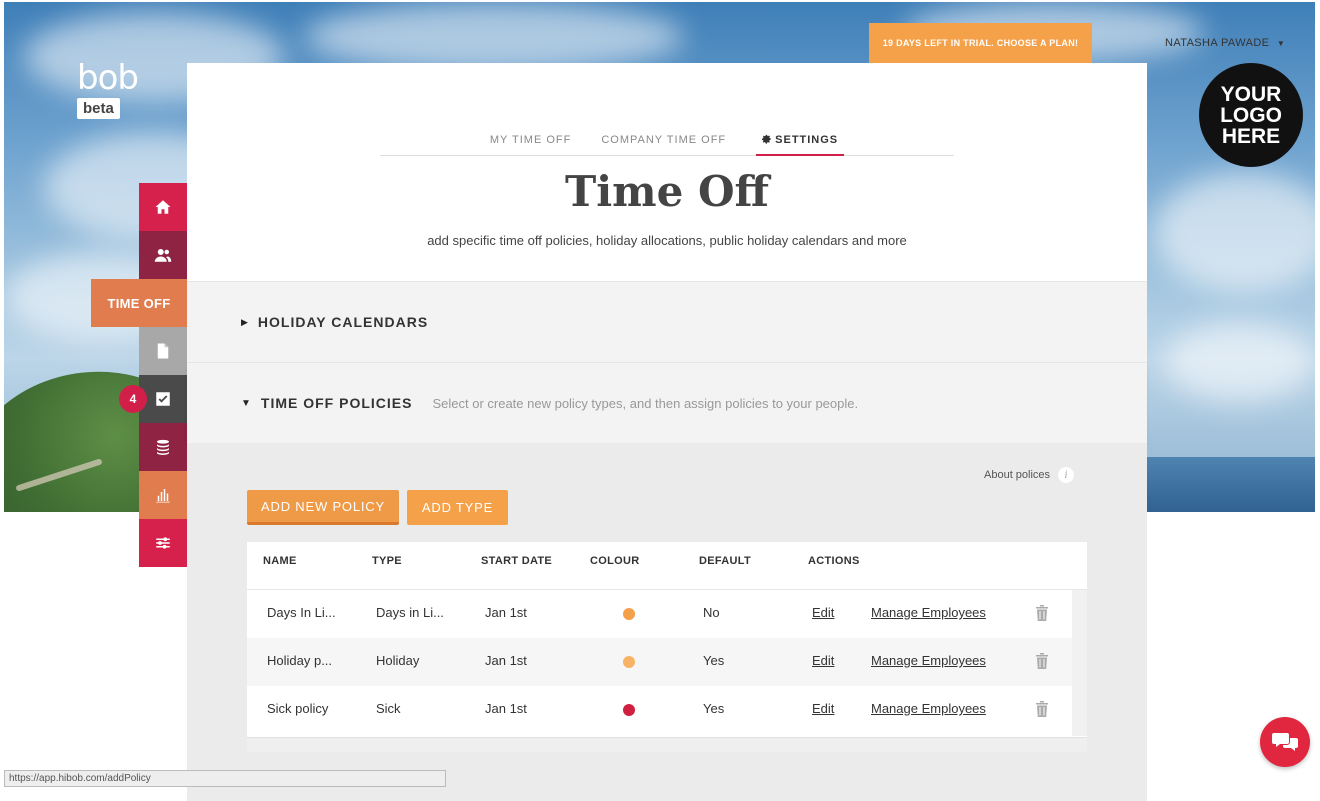  What do you see at coordinates (163, 399) in the screenshot?
I see `checkbox-icon` at bounding box center [163, 399].